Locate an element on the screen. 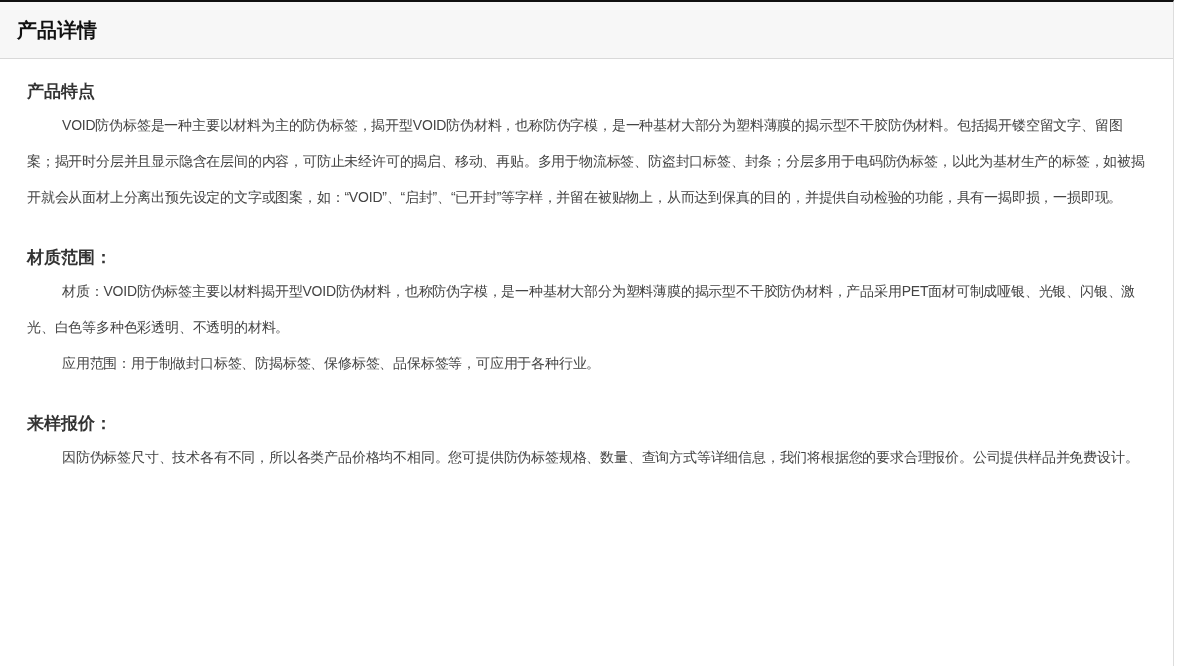 Image resolution: width=1183 pixels, height=666 pixels. section-heading: 来样报价： is located at coordinates (70, 424).